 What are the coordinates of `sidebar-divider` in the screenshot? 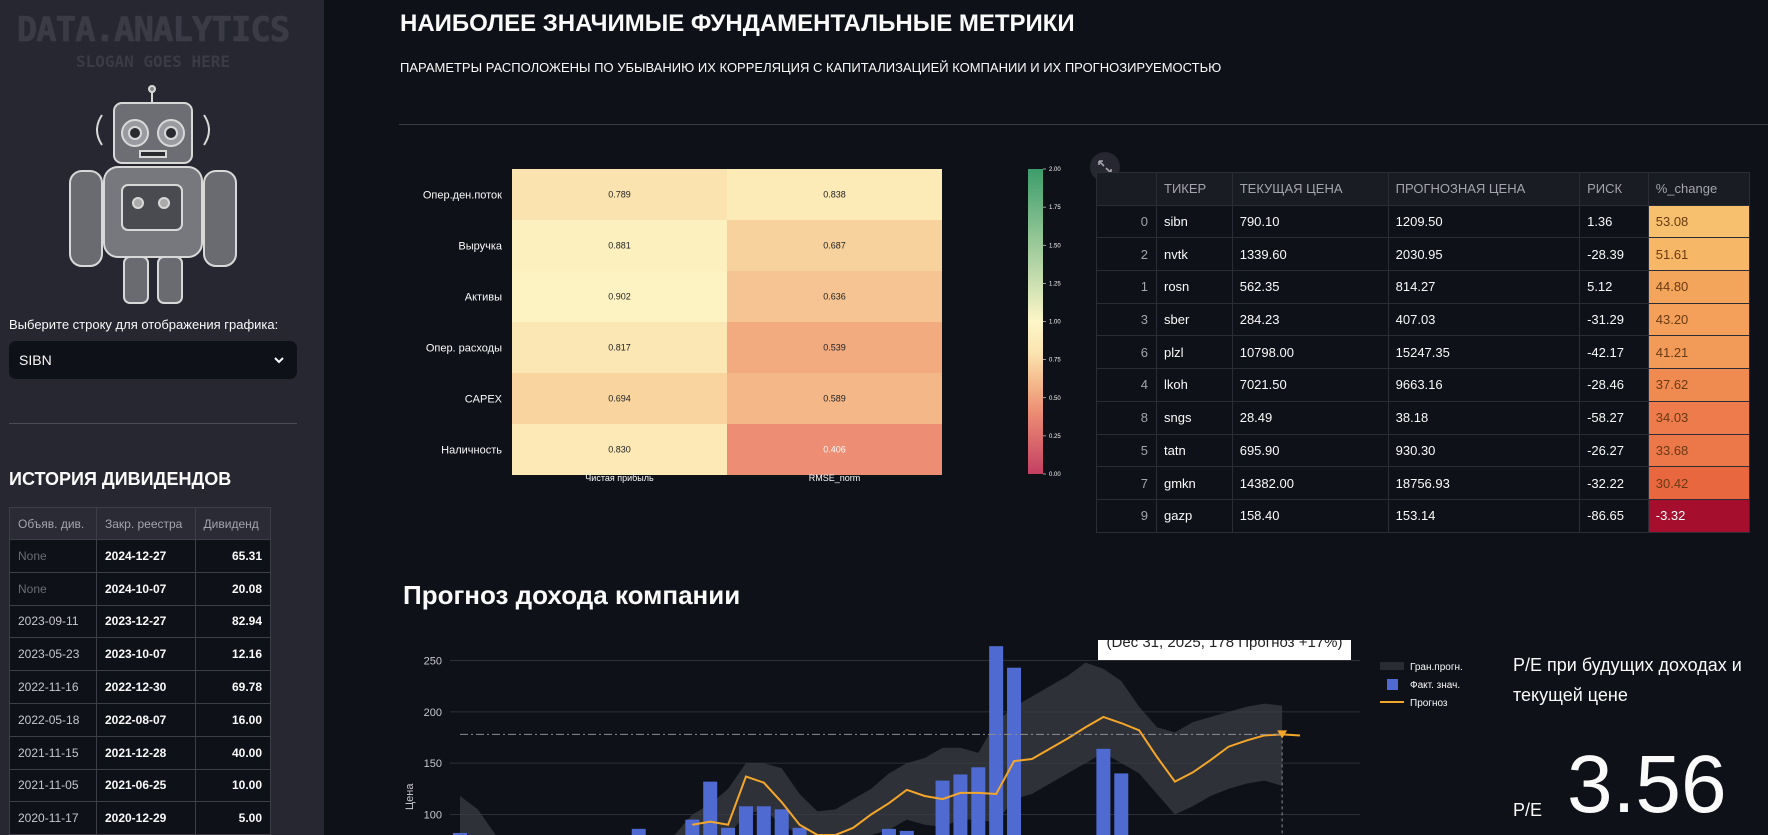 It's located at (153, 423).